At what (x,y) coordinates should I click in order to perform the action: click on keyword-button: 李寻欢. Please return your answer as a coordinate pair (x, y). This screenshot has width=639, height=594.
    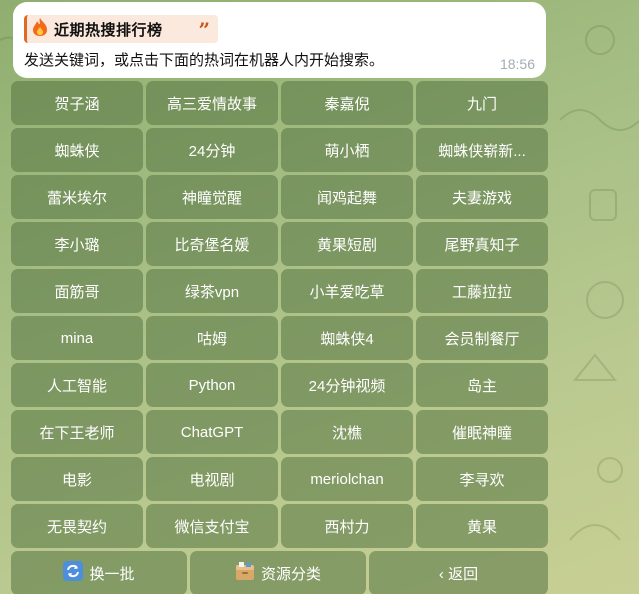
    Looking at the image, I should click on (482, 479).